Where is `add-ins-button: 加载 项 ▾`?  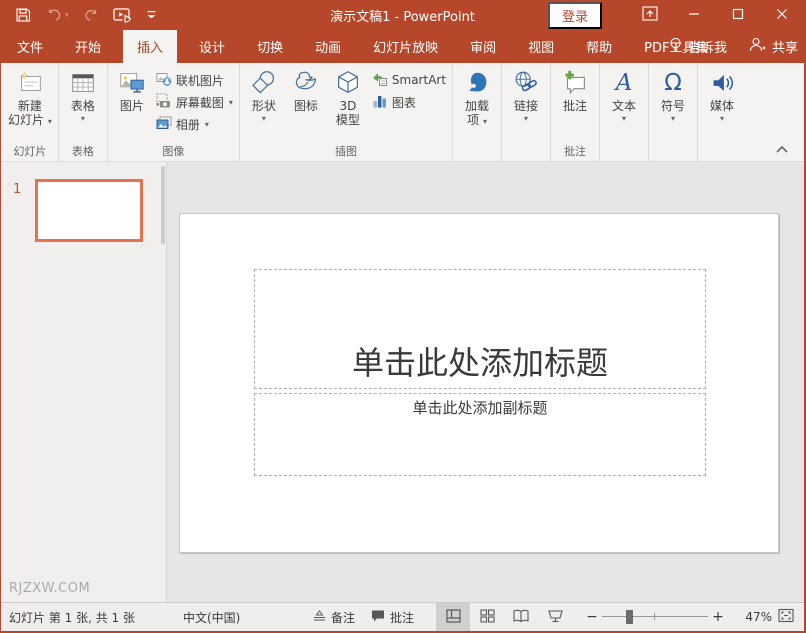
add-ins-button: 加载 项 ▾ is located at coordinates (477, 95).